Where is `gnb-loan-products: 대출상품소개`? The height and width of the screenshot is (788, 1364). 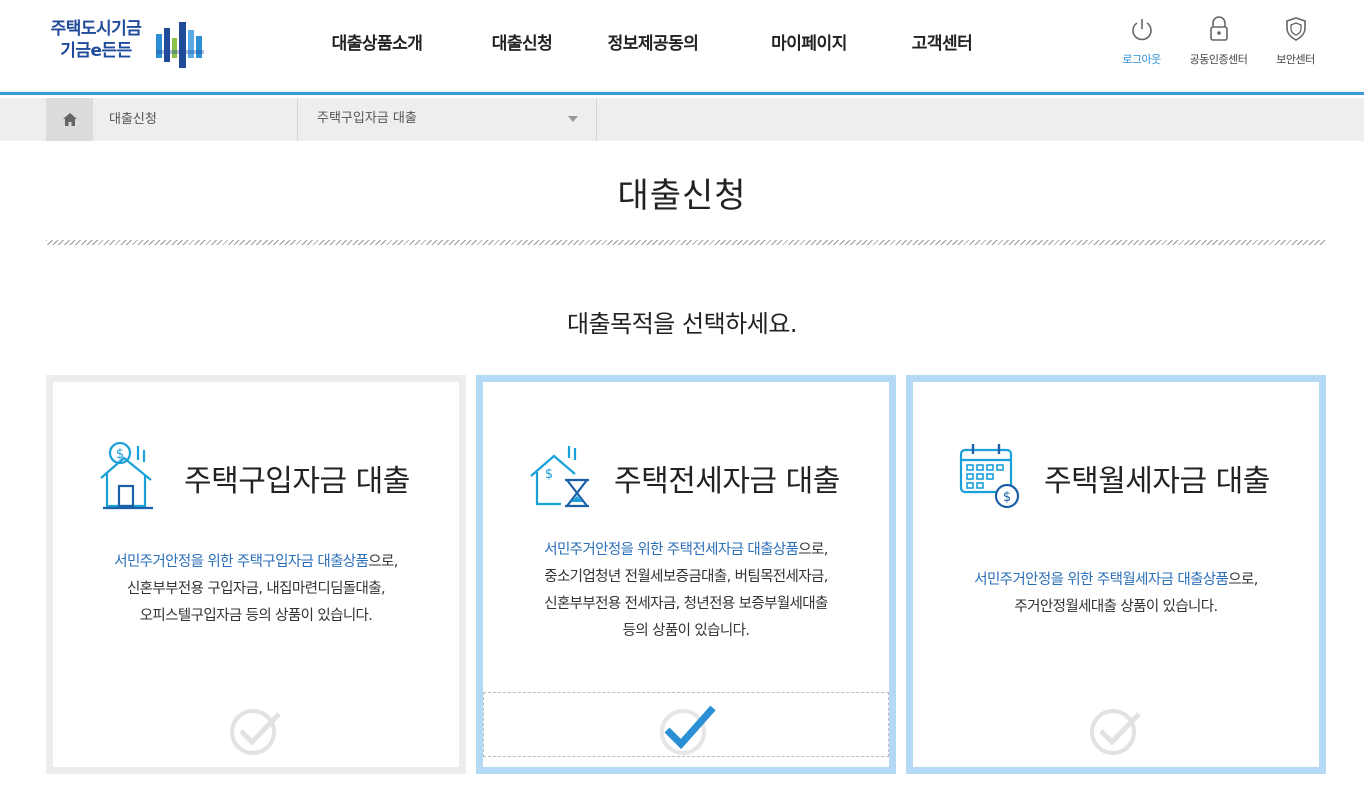 gnb-loan-products: 대출상품소개 is located at coordinates (377, 46).